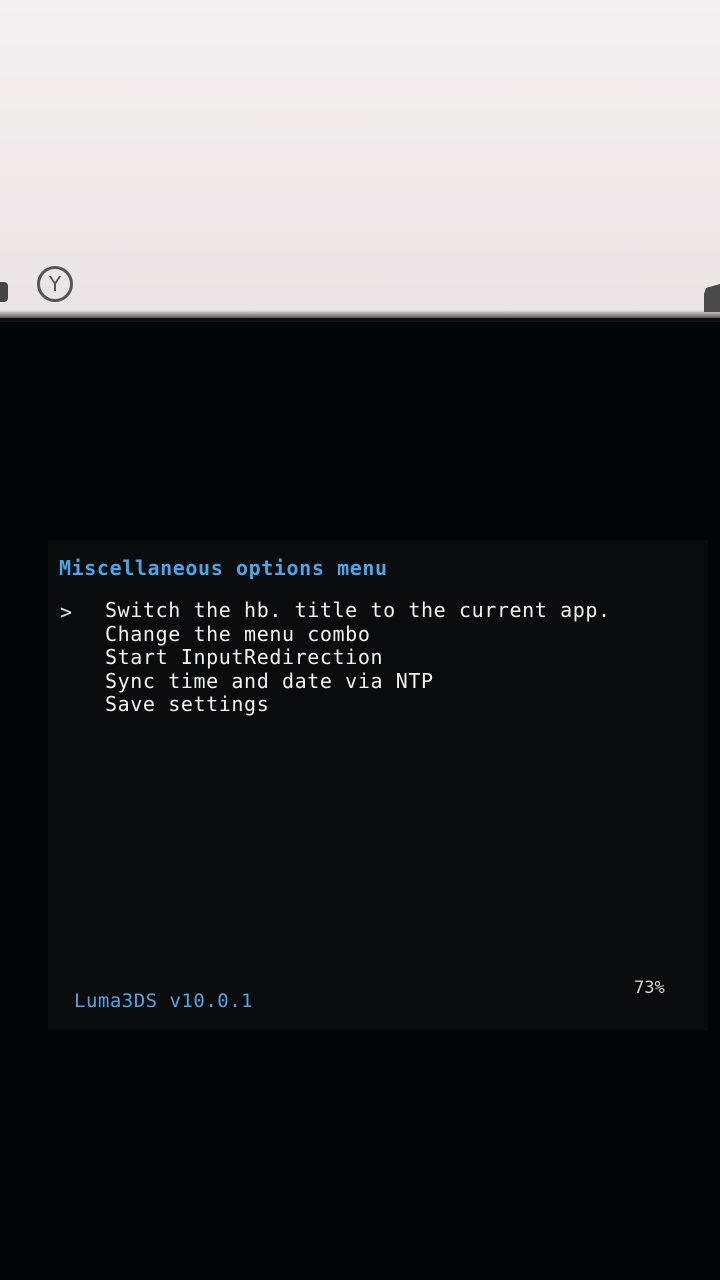 The width and height of the screenshot is (720, 1280). Describe the element at coordinates (164, 1001) in the screenshot. I see `version-label: Luma3DS v10.0.1` at that location.